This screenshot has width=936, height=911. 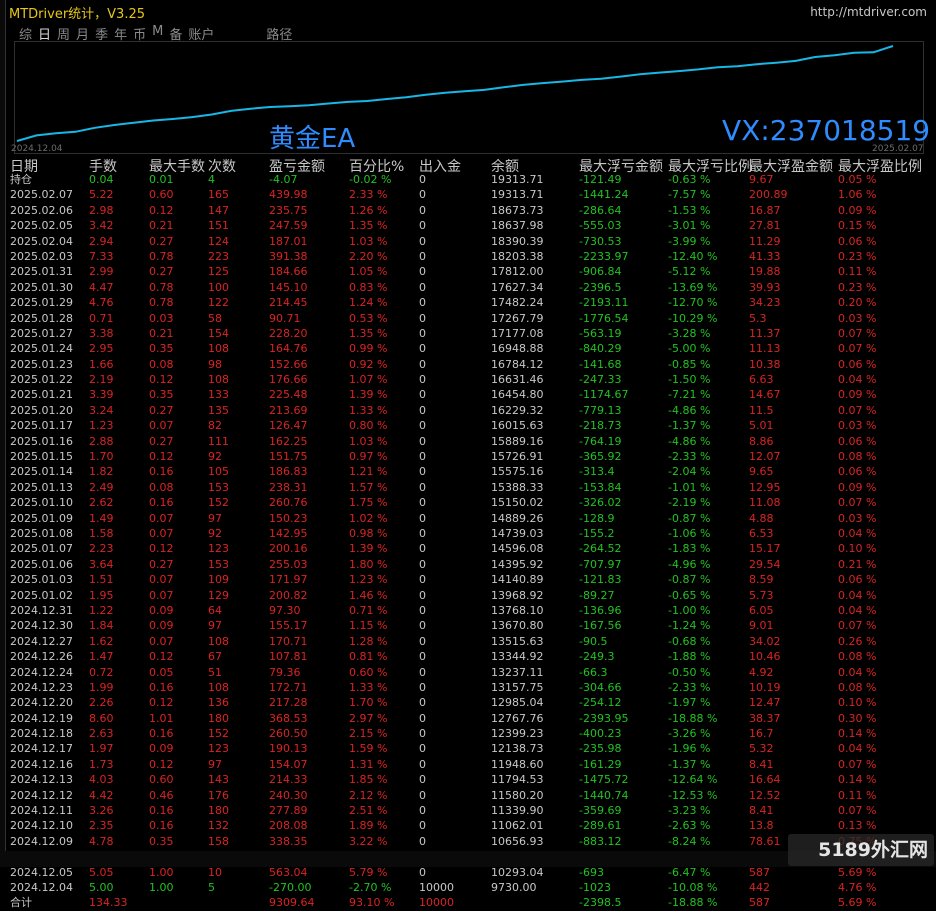 I want to click on table-cell: -8.24 %, so click(x=689, y=841).